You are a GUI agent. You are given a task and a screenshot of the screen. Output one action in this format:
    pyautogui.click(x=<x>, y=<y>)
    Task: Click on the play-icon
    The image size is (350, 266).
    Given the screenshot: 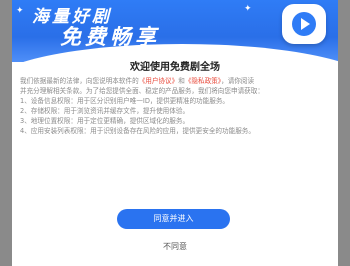 What is the action you would take?
    pyautogui.click(x=304, y=24)
    